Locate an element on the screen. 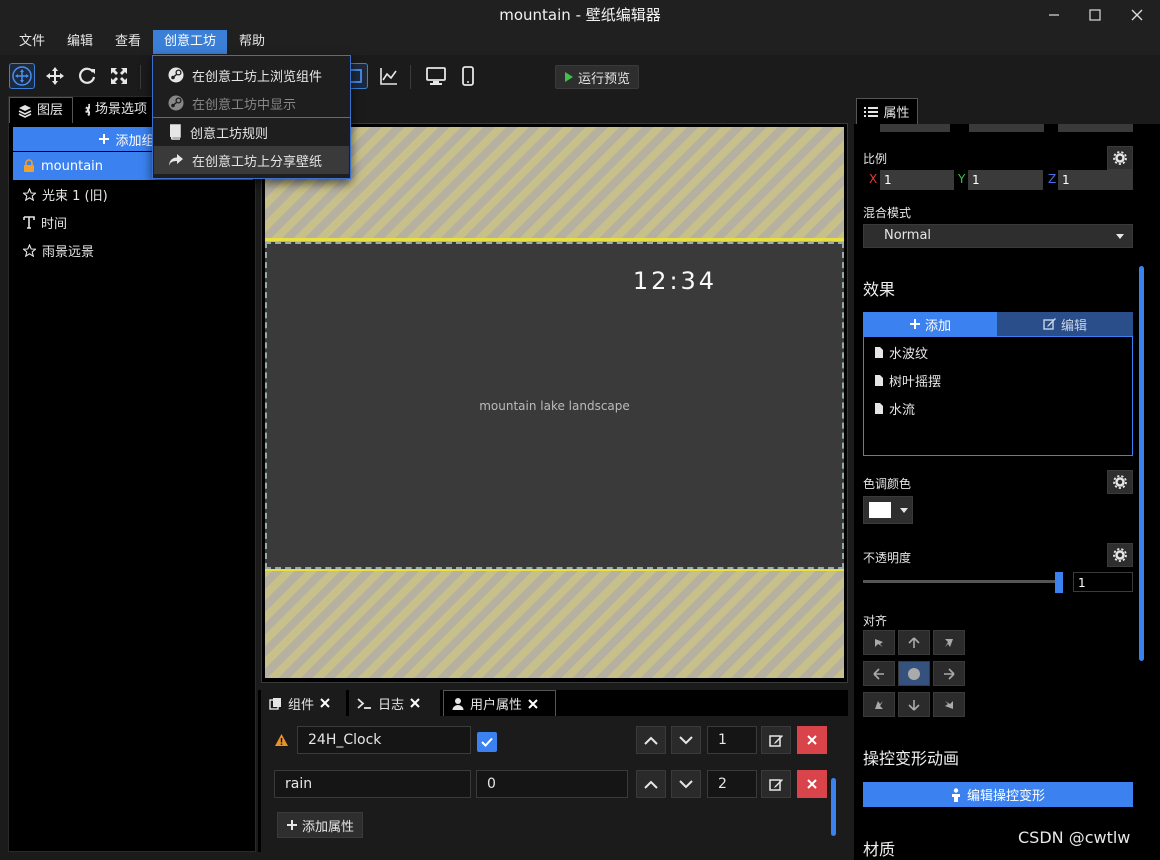 Image resolution: width=1160 pixels, height=860 pixels. align-top-right-button is located at coordinates (949, 642).